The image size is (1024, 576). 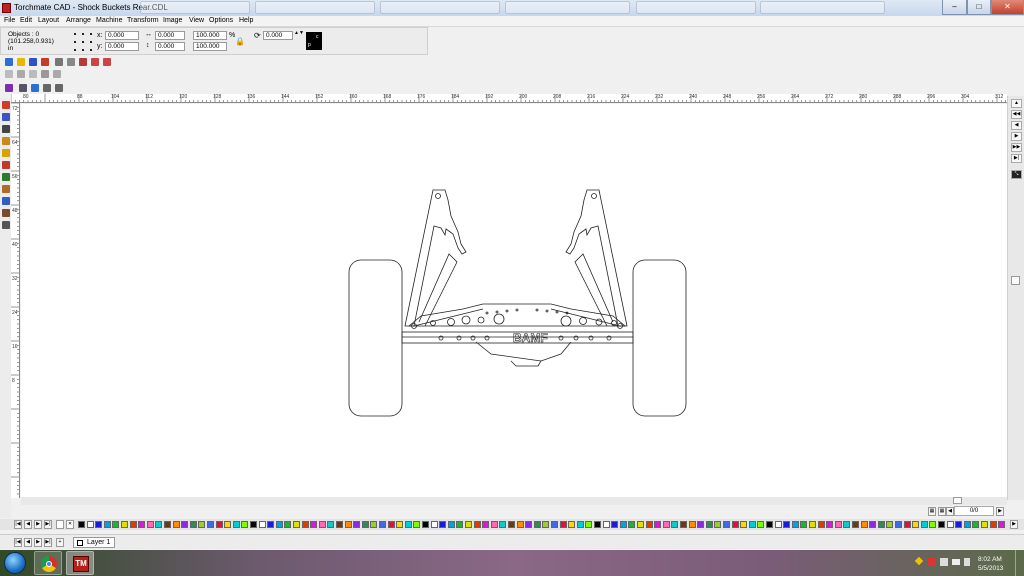 I want to click on text-tool-icon, so click(x=6, y=129).